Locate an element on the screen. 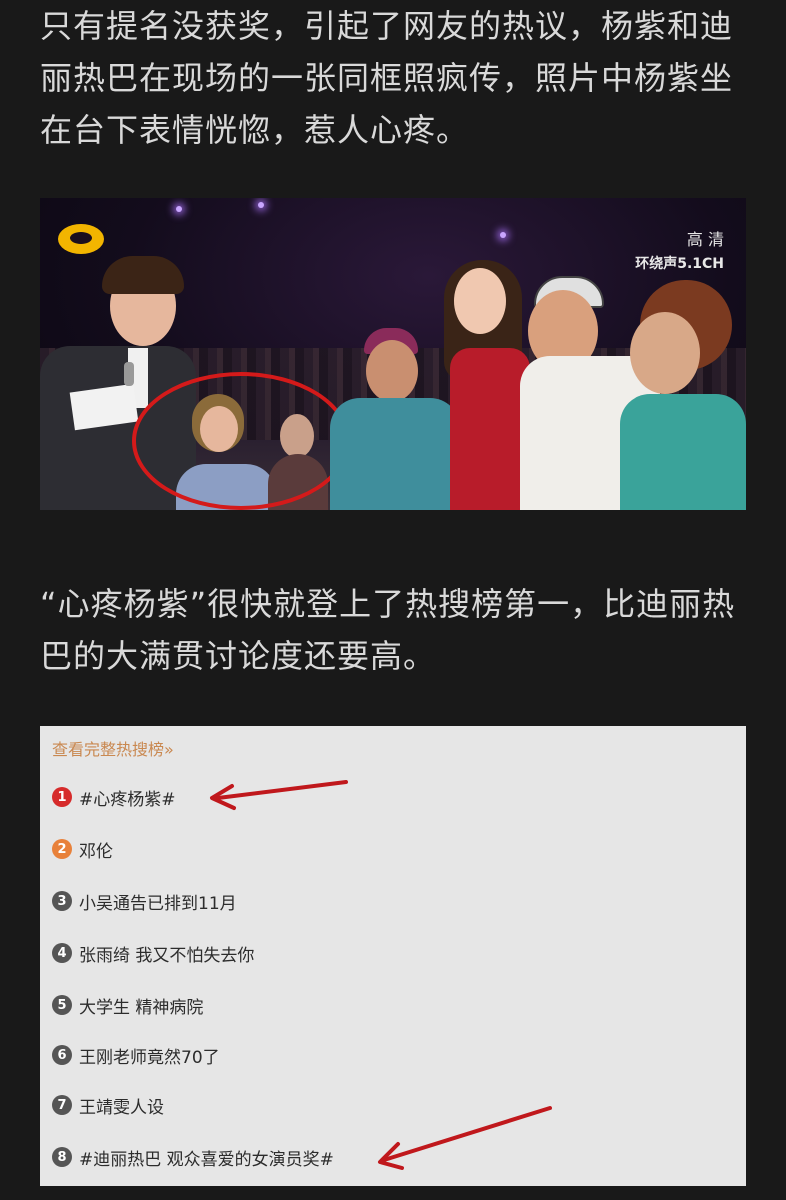 The width and height of the screenshot is (786, 1200). hot-search-text: #迪丽热巴 观众喜爱的女演员奖# is located at coordinates (206, 1159).